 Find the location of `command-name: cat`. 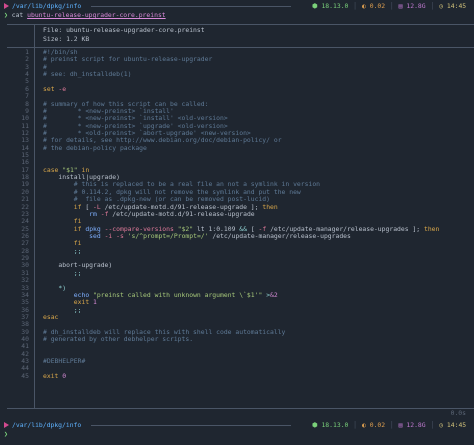

command-name: cat is located at coordinates (17, 15).